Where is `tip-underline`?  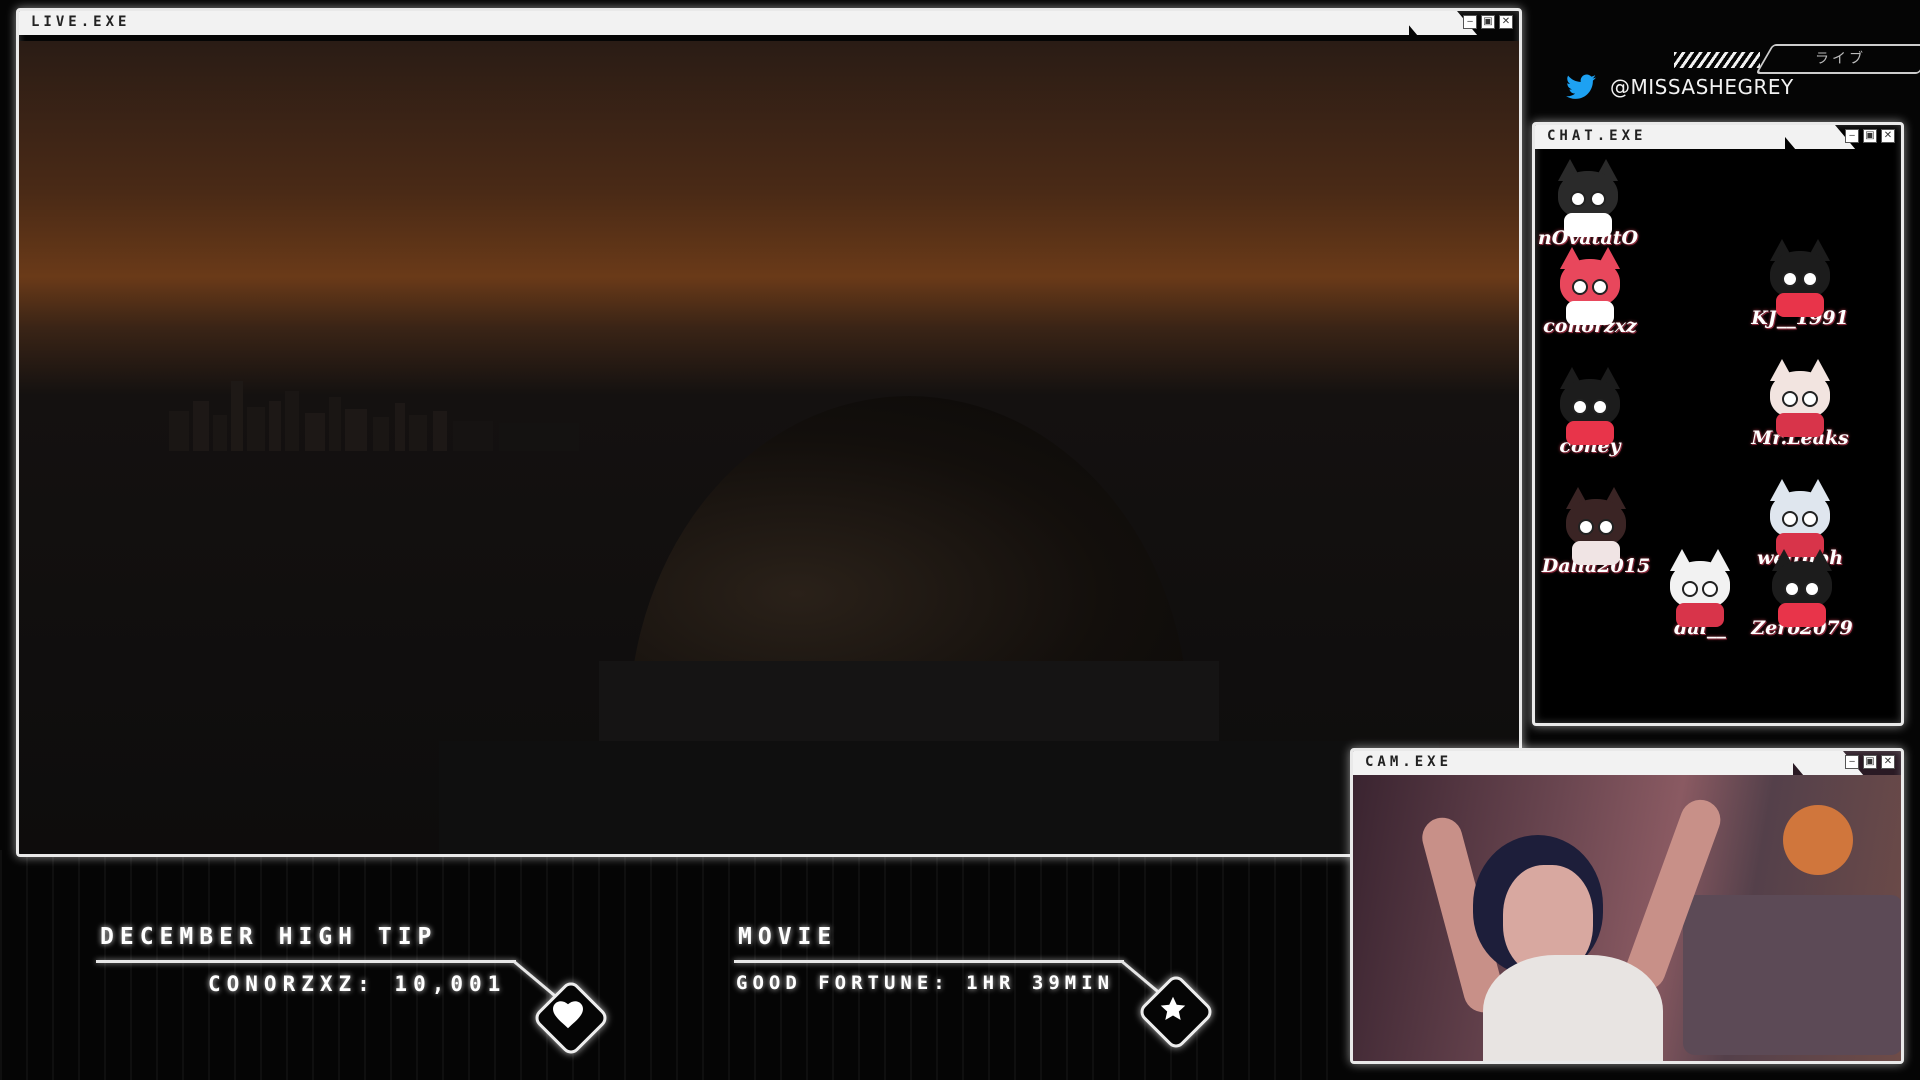
tip-underline is located at coordinates (306, 961).